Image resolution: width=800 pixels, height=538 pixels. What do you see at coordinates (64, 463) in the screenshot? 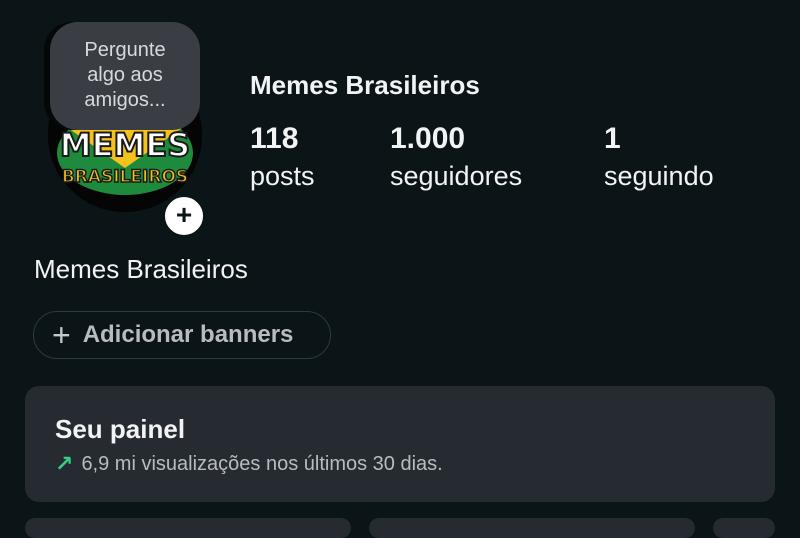
I see `trend-up-arrow-icon: ↗` at bounding box center [64, 463].